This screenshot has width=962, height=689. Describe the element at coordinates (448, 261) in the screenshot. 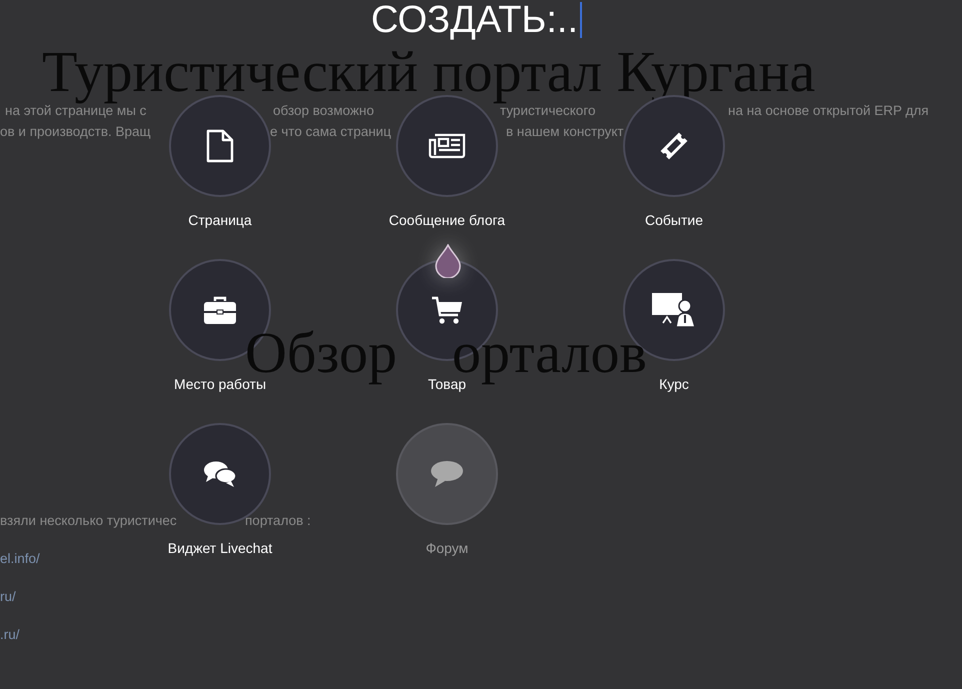

I see `drop-icon` at that location.